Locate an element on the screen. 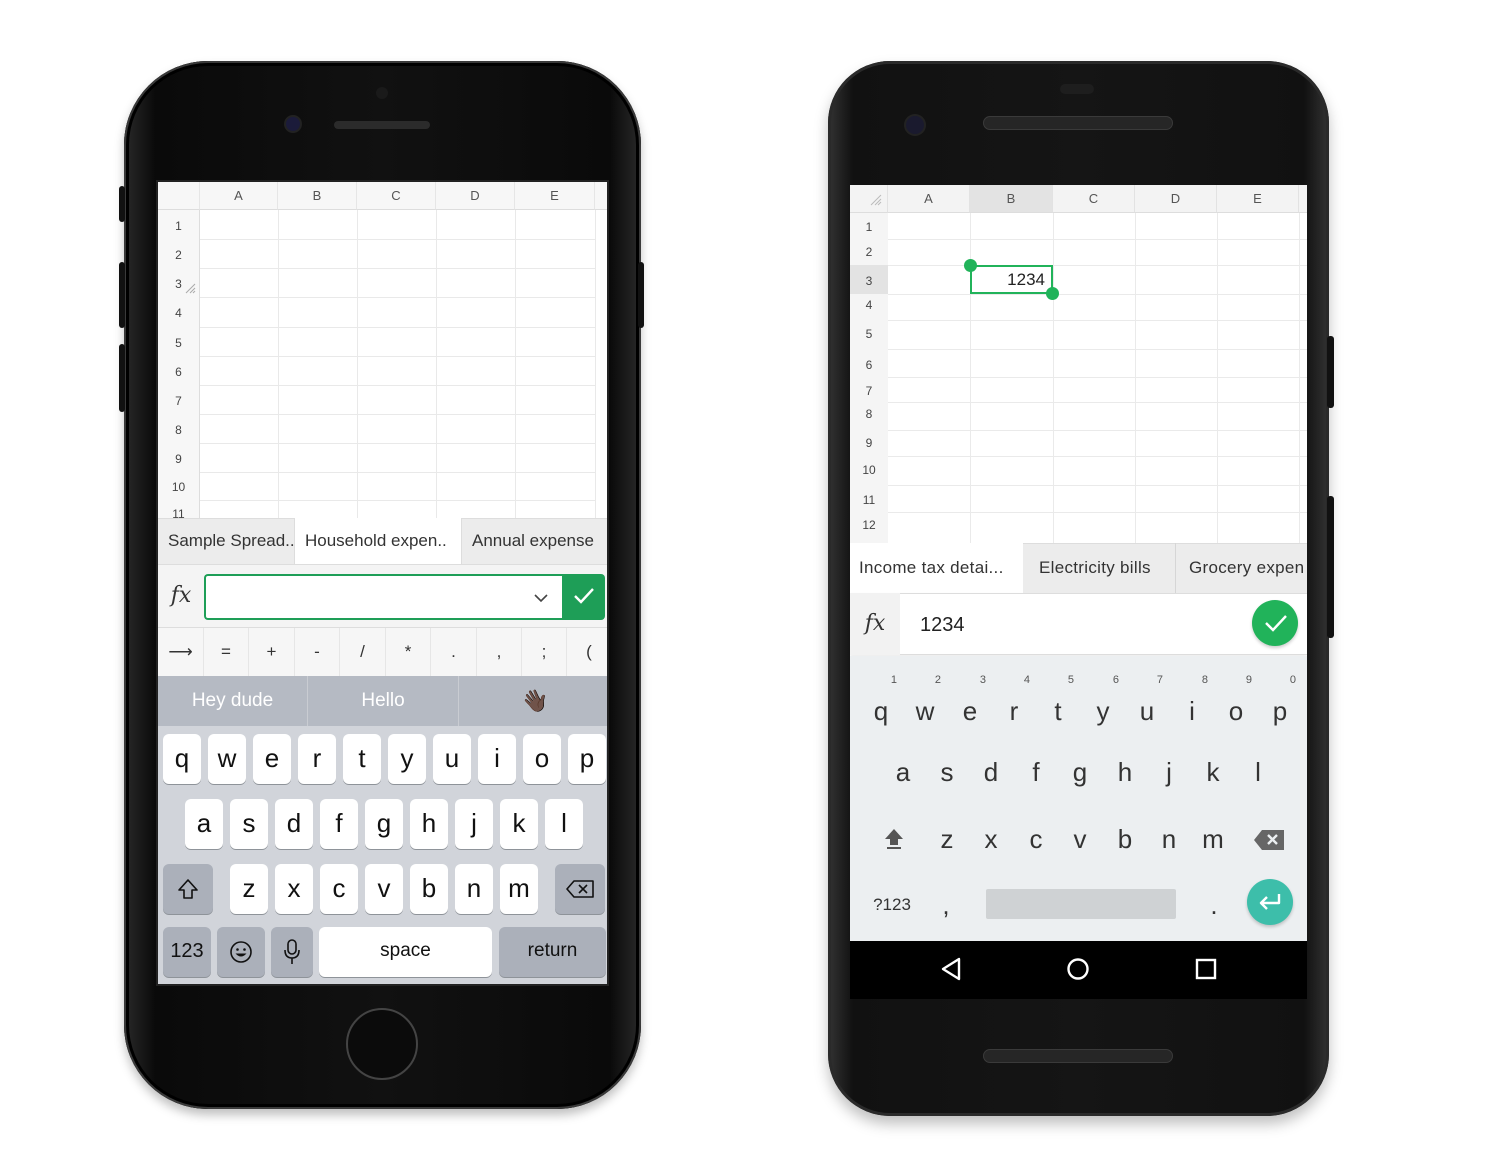 The height and width of the screenshot is (1169, 1502). suggestion-hello: Hello is located at coordinates (383, 701).